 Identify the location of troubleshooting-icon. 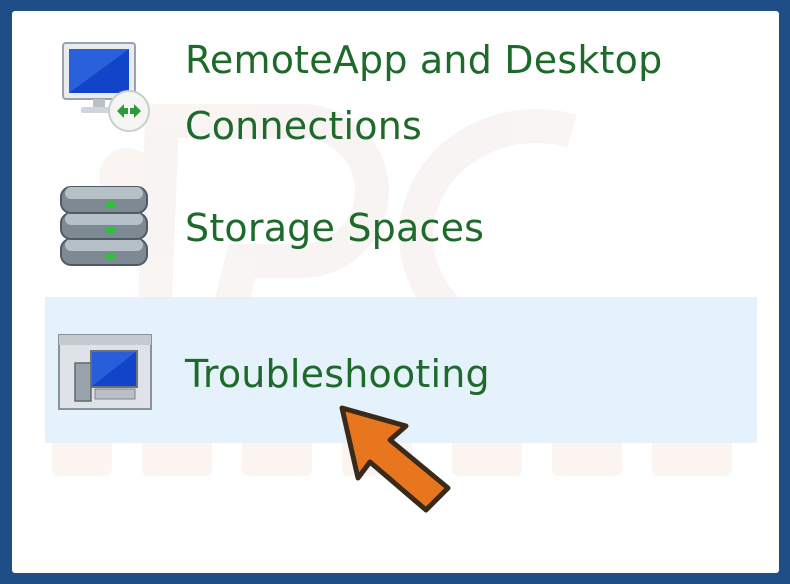
(105, 372).